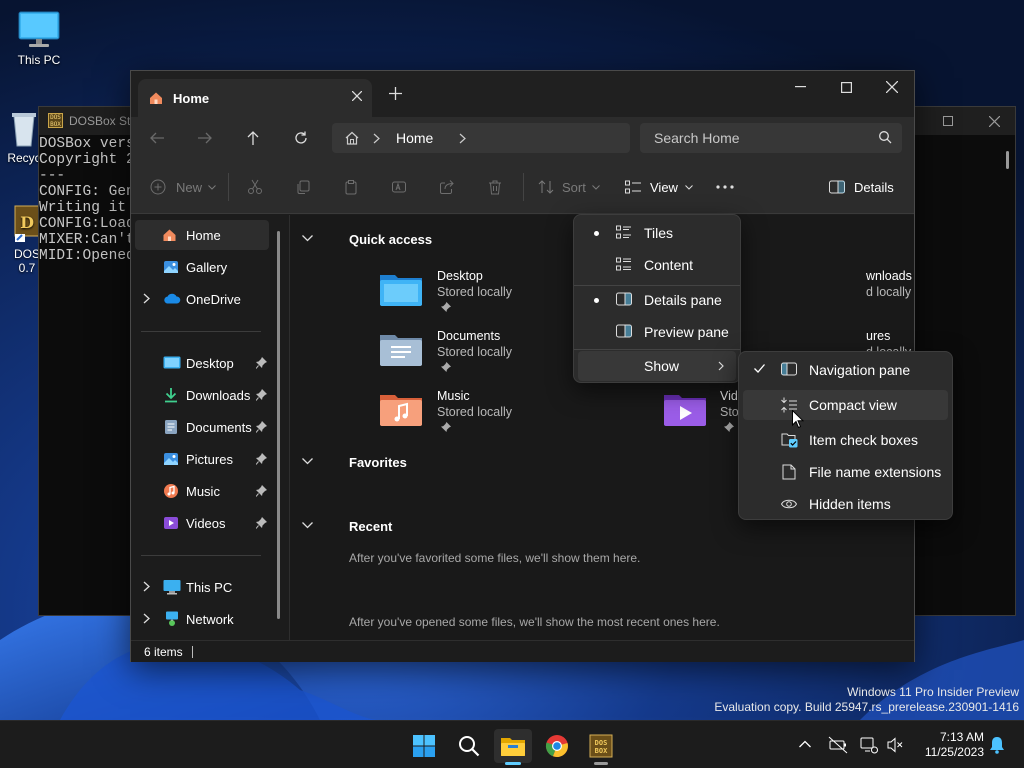 The image size is (1024, 768). I want to click on nav-scrollbar, so click(278, 425).